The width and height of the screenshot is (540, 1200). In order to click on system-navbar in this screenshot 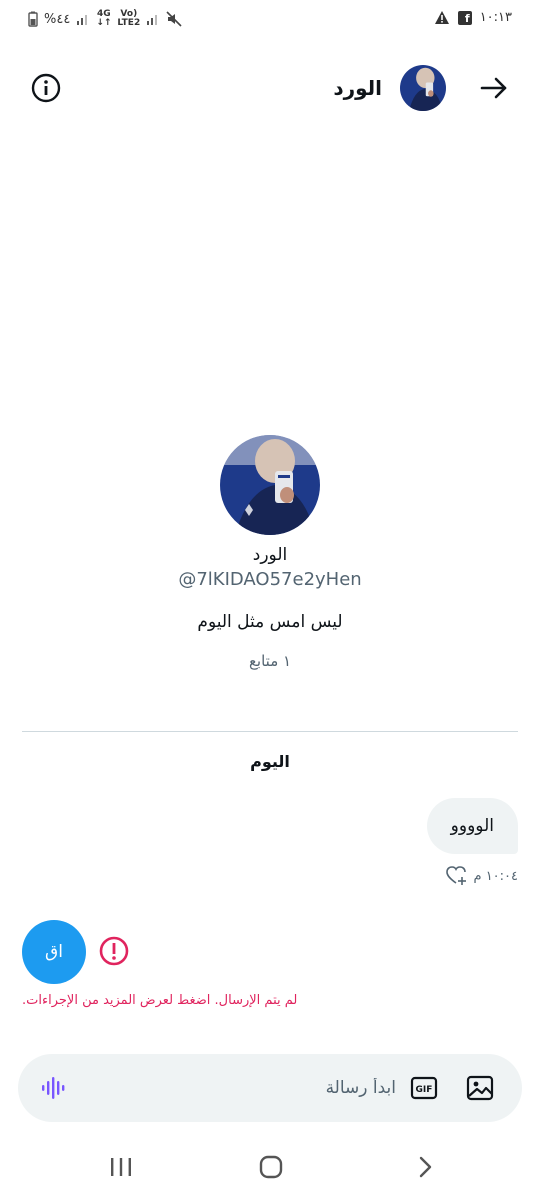, I will do `click(270, 1170)`.